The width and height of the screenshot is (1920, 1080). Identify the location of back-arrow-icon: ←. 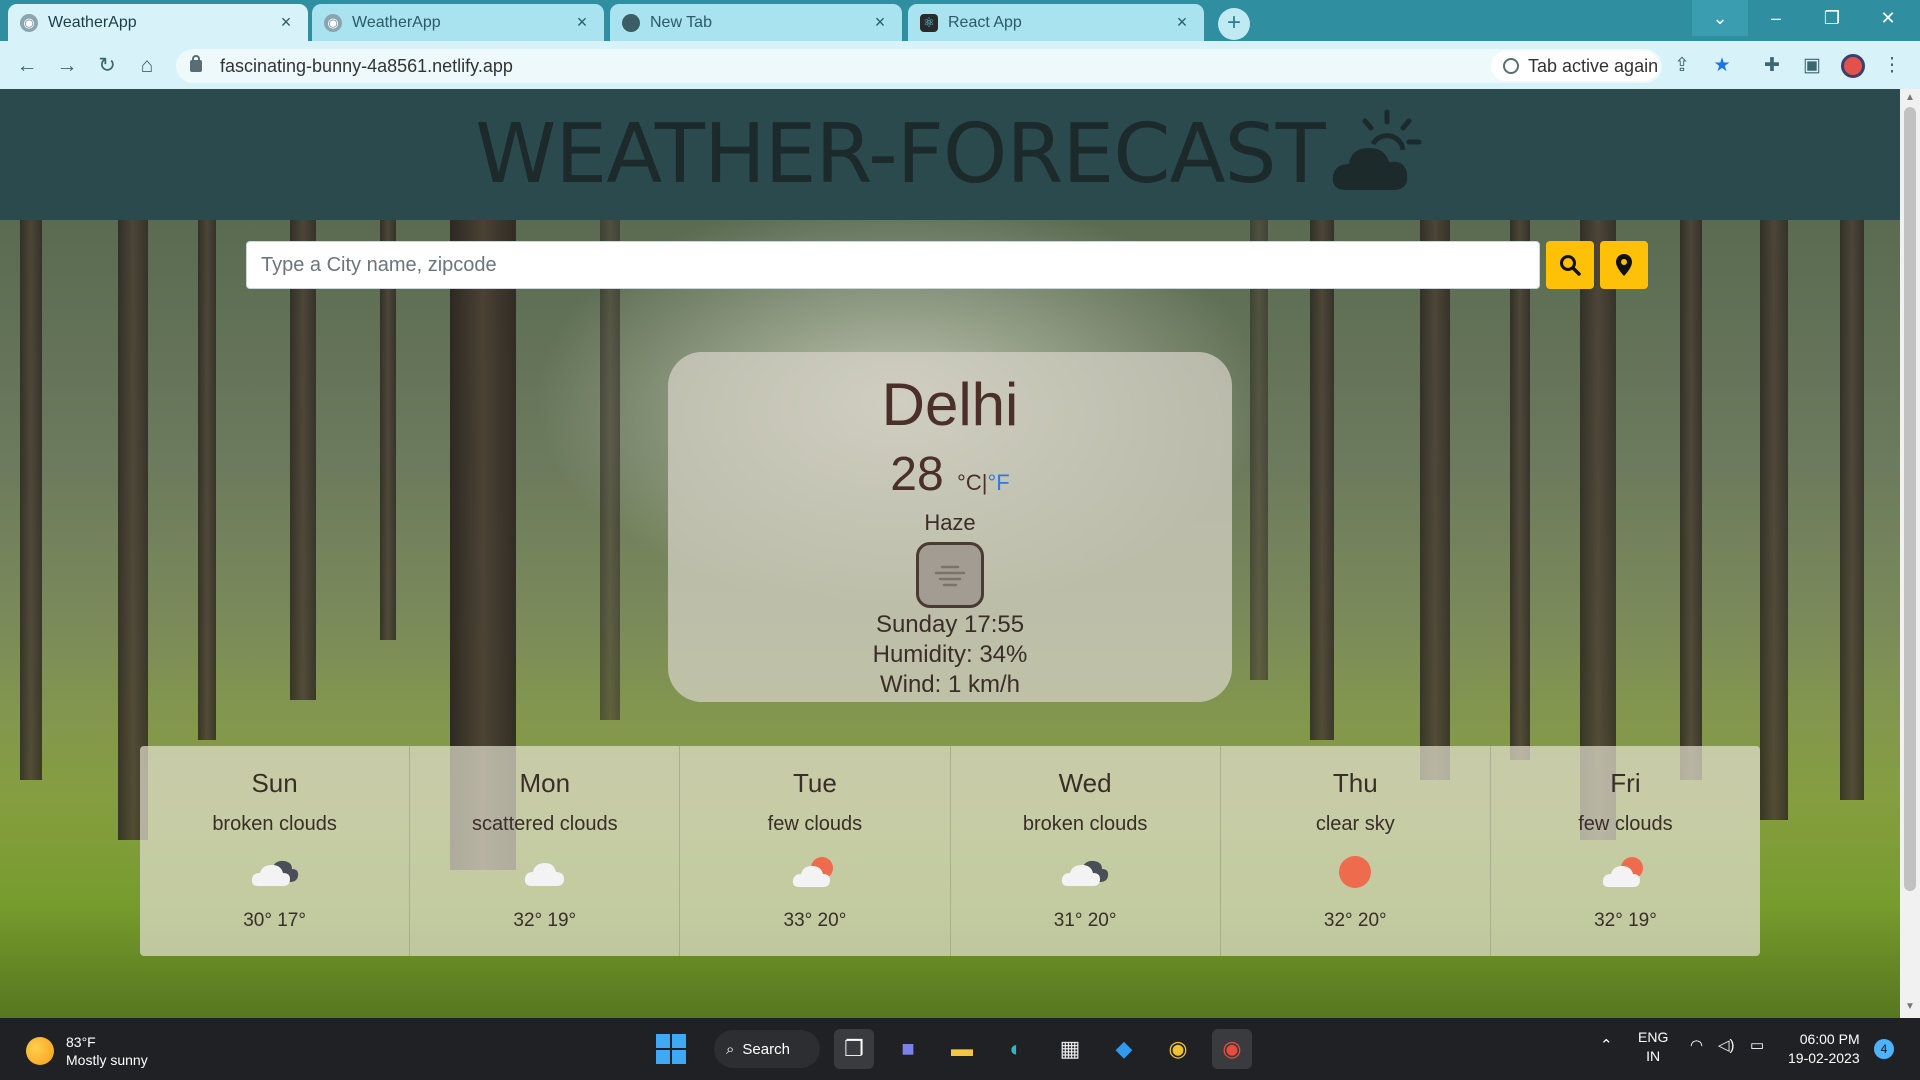
(27, 66).